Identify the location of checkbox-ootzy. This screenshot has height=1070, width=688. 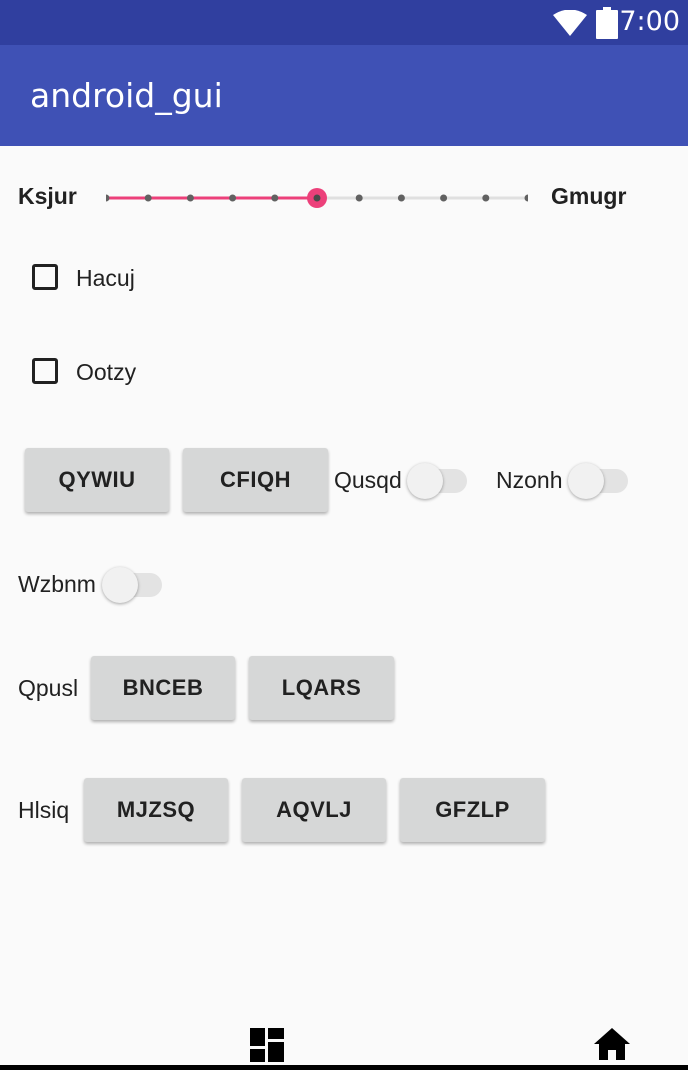
(45, 371).